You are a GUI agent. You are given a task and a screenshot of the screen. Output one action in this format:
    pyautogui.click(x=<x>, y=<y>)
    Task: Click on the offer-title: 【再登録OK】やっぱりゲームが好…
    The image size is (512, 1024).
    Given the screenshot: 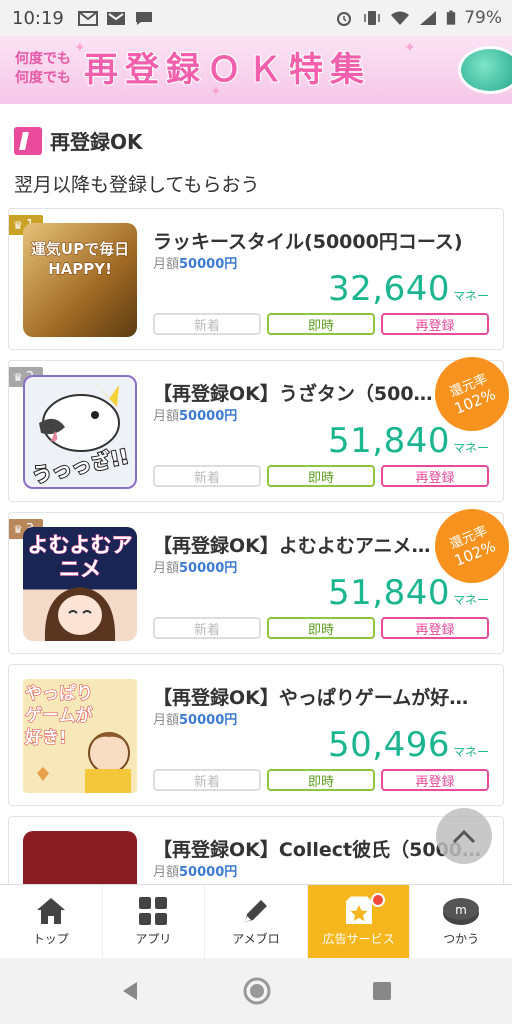 What is the action you would take?
    pyautogui.click(x=311, y=698)
    